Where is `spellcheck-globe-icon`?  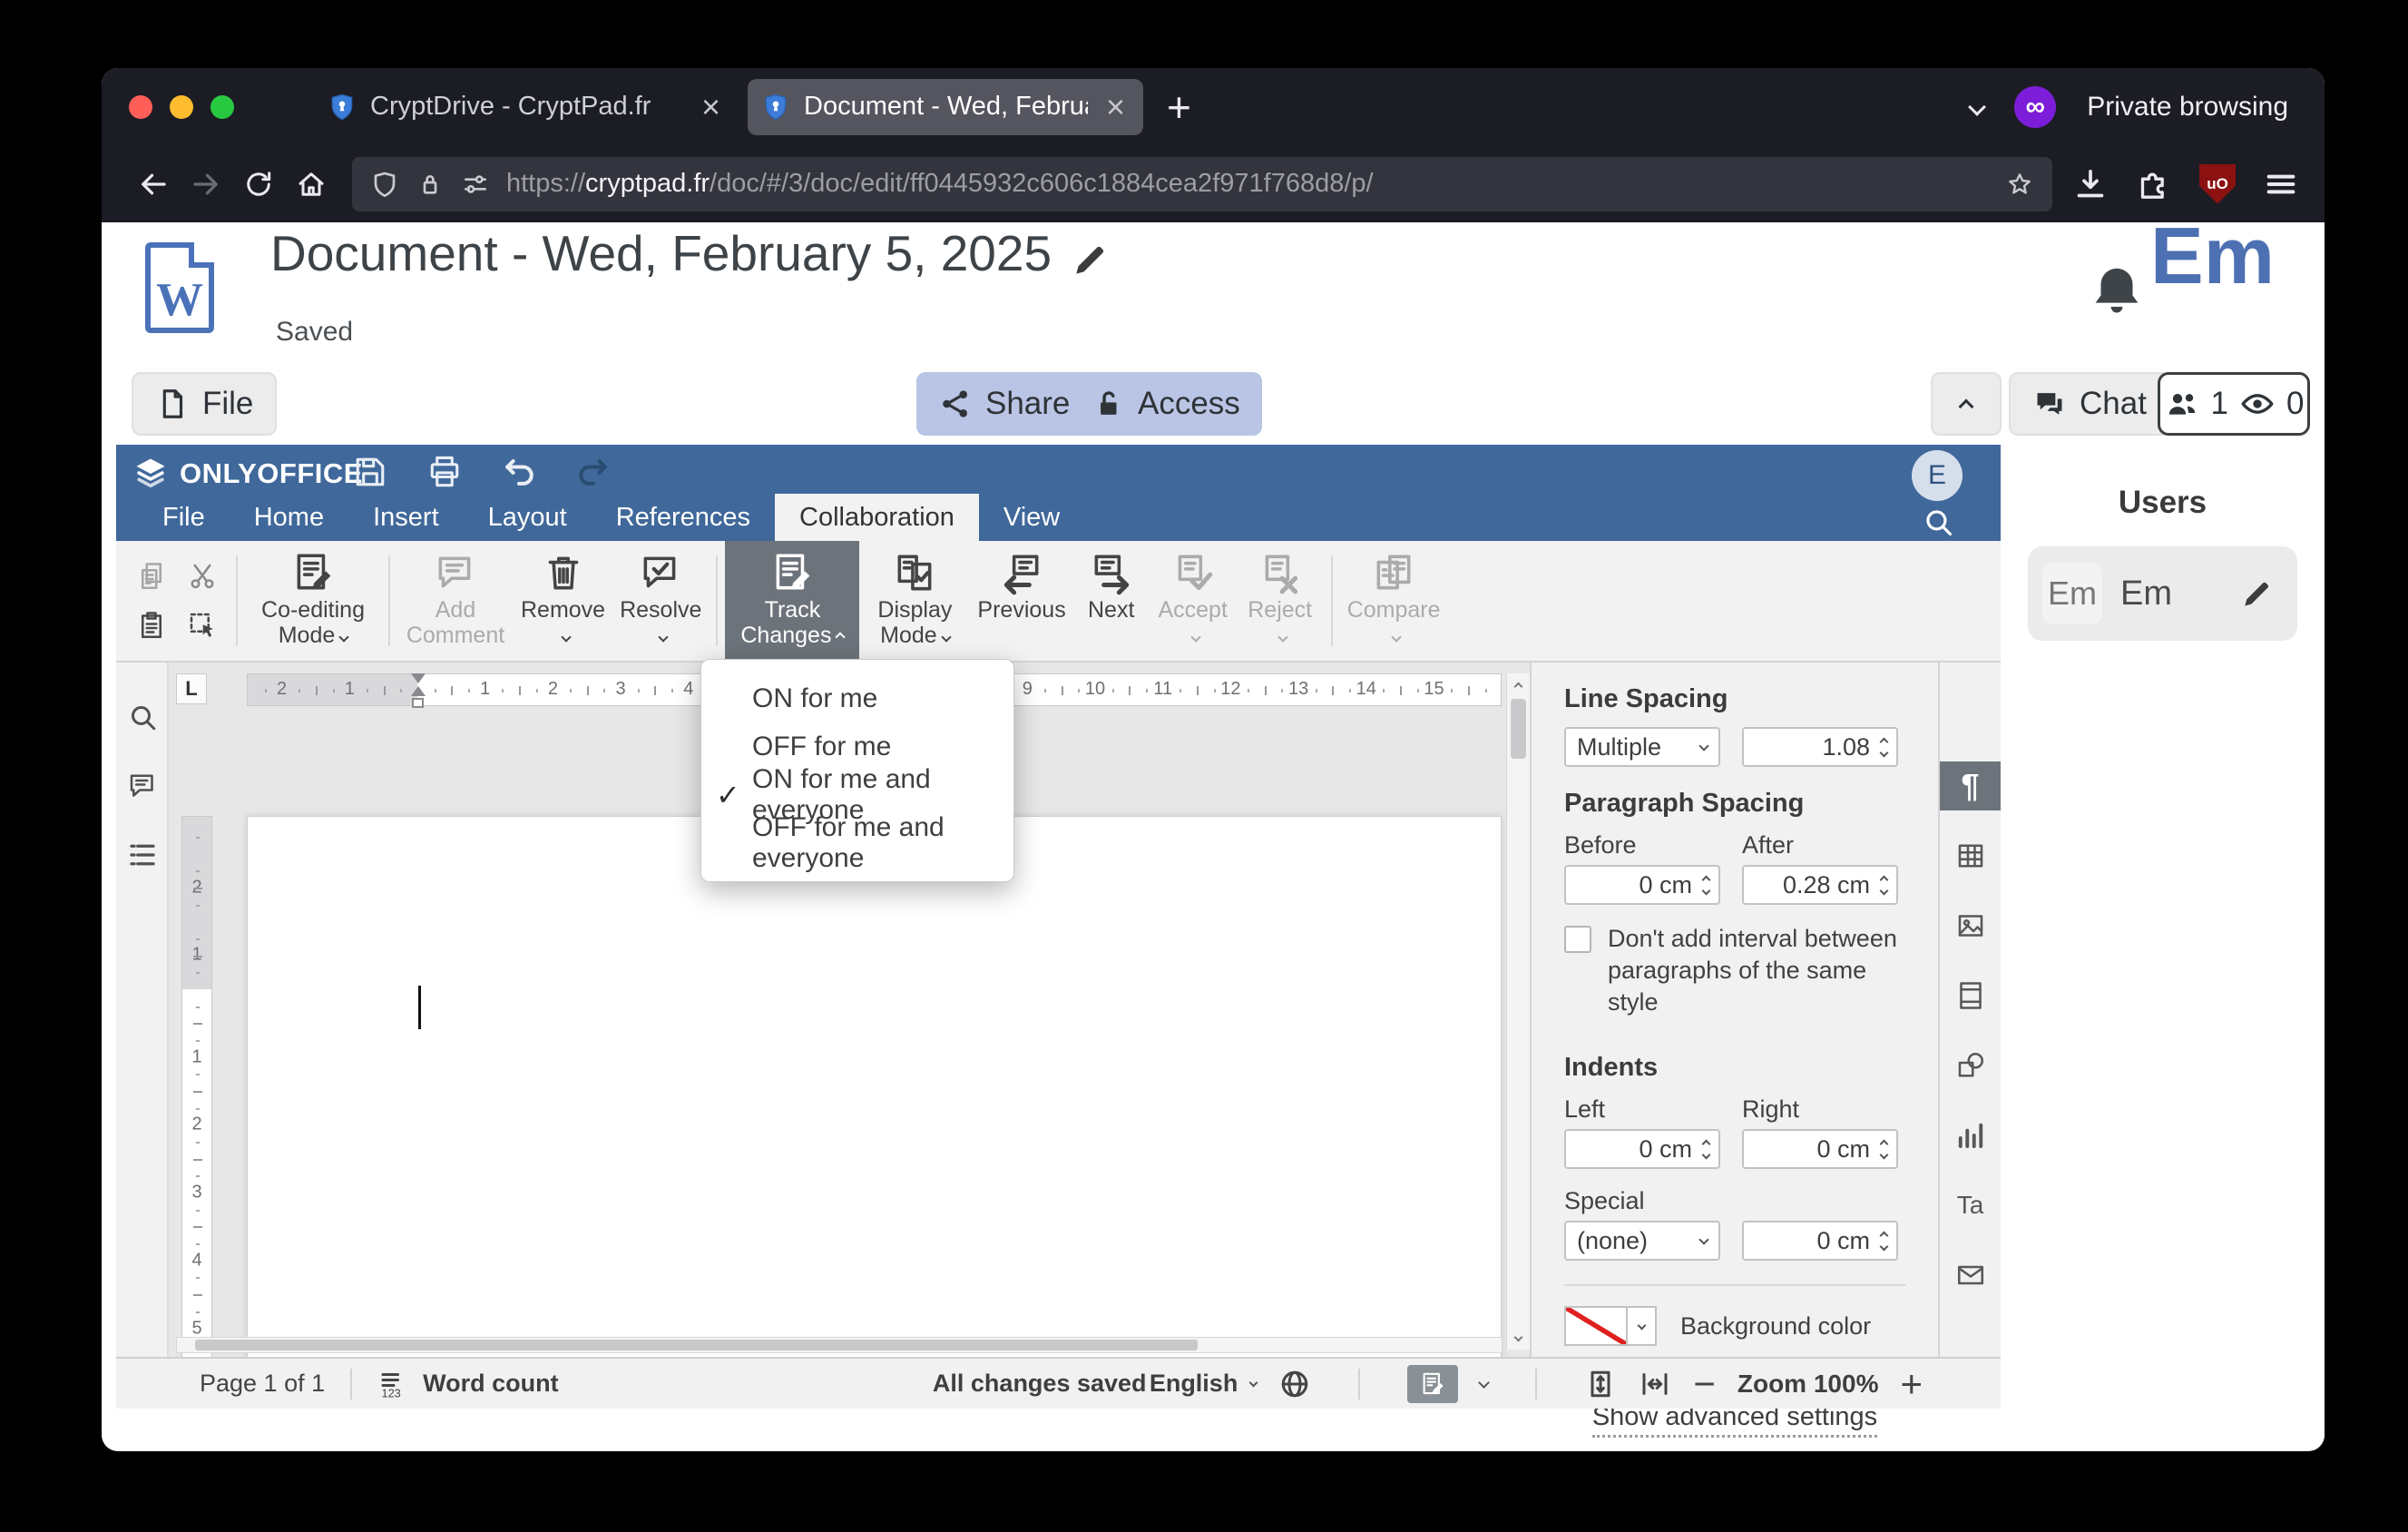 spellcheck-globe-icon is located at coordinates (1294, 1384).